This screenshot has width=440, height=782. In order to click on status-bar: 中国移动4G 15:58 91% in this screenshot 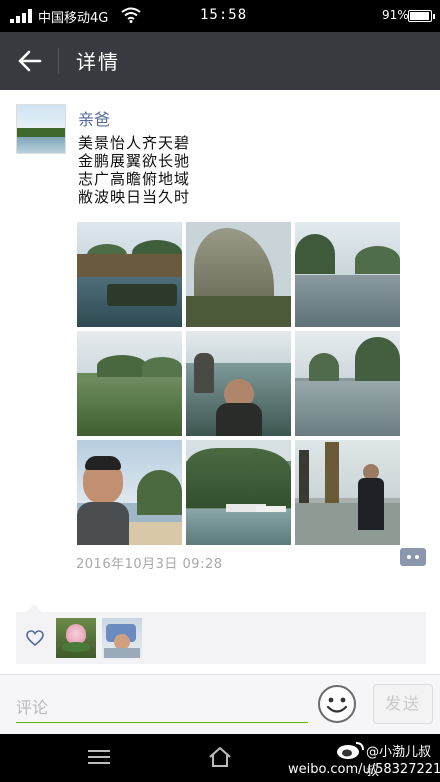, I will do `click(220, 16)`.